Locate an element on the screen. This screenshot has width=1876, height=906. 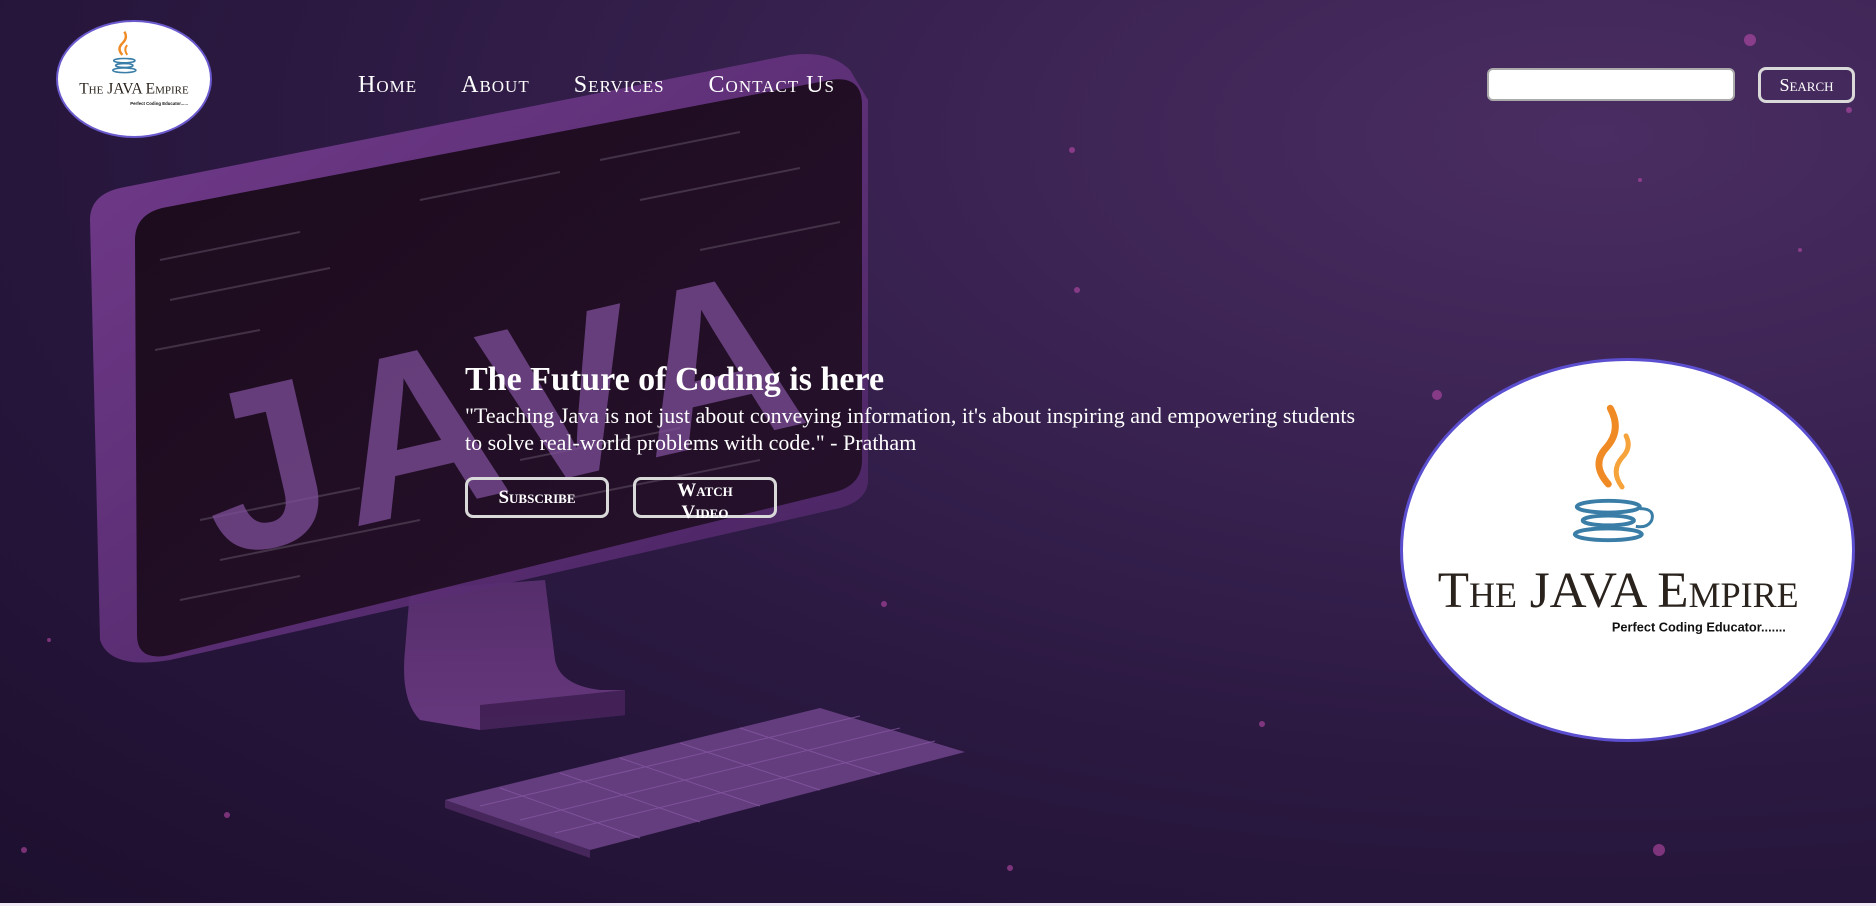
subscribe-button: Subscribe is located at coordinates (537, 497).